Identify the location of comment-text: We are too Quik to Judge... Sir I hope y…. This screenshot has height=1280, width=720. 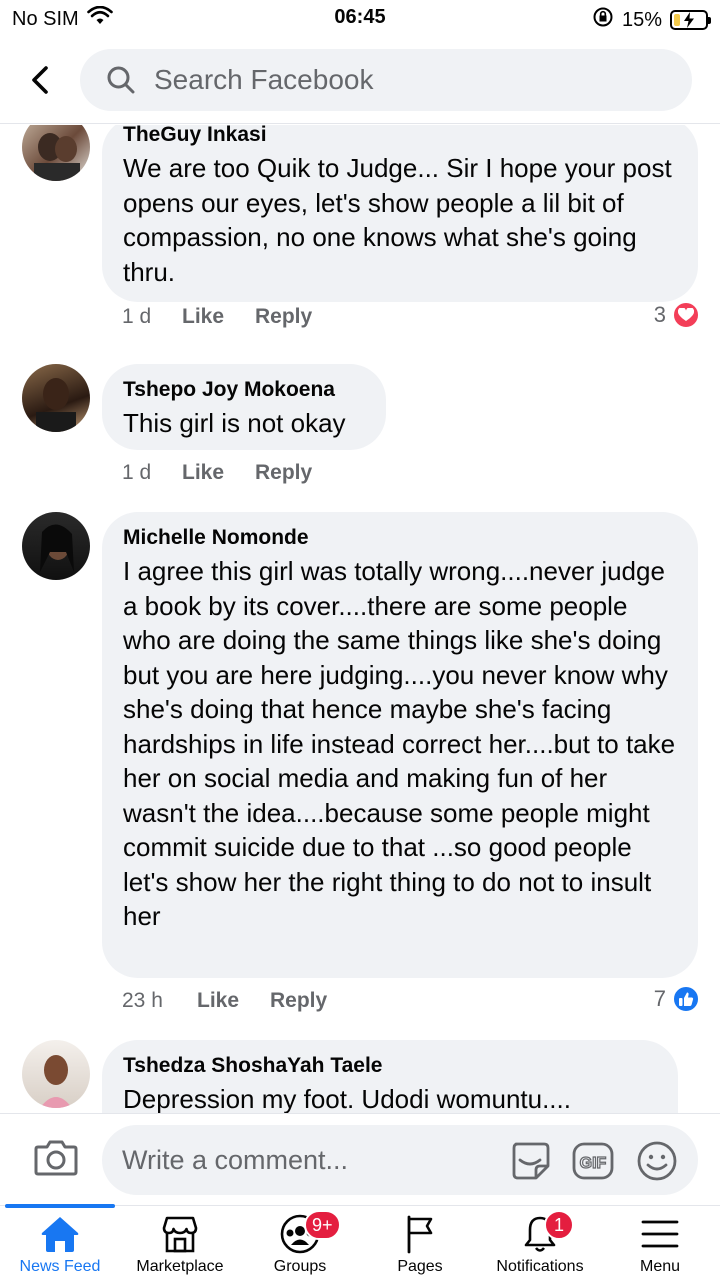
(401, 220).